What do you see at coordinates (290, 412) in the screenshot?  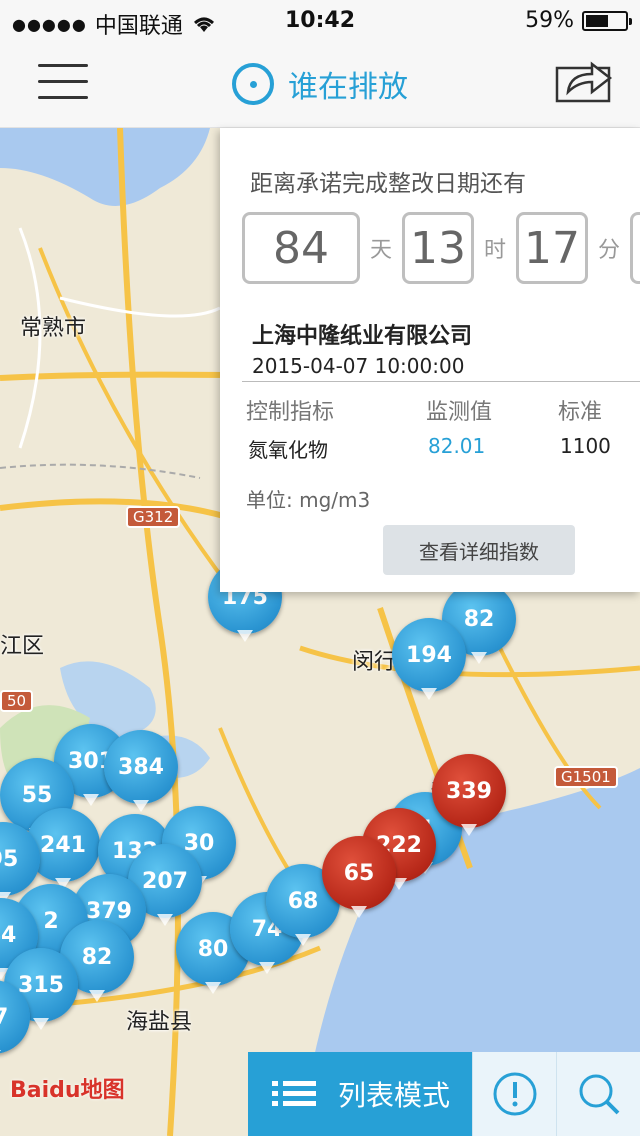 I see `header-indicator: 控制指标` at bounding box center [290, 412].